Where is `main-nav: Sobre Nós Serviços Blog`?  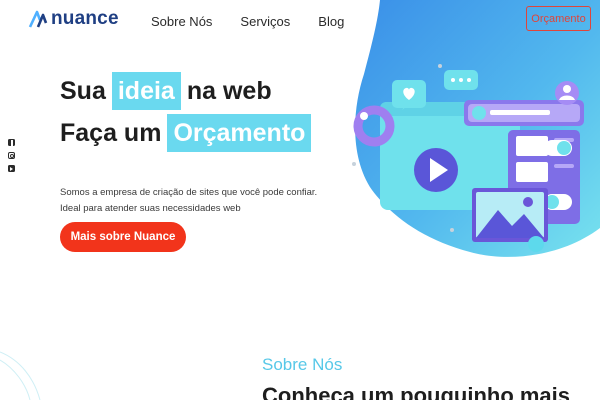
main-nav: Sobre Nós Serviços Blog is located at coordinates (247, 21).